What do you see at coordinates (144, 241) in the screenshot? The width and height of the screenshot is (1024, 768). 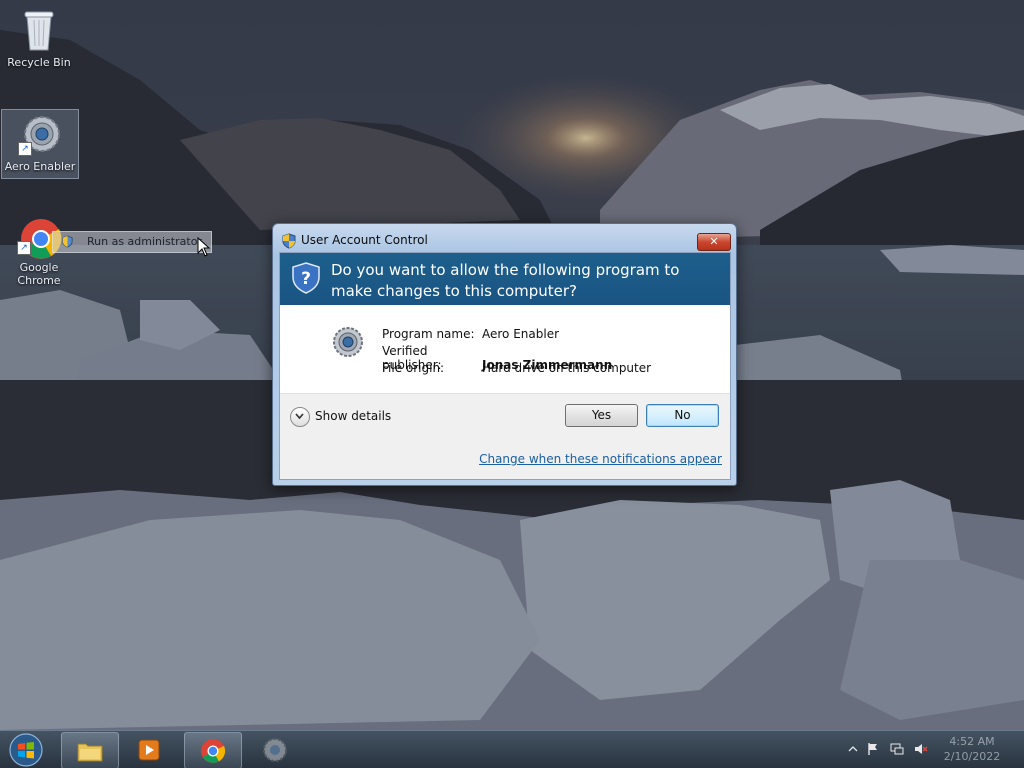 I see `context-menu-label: Run as administrator` at bounding box center [144, 241].